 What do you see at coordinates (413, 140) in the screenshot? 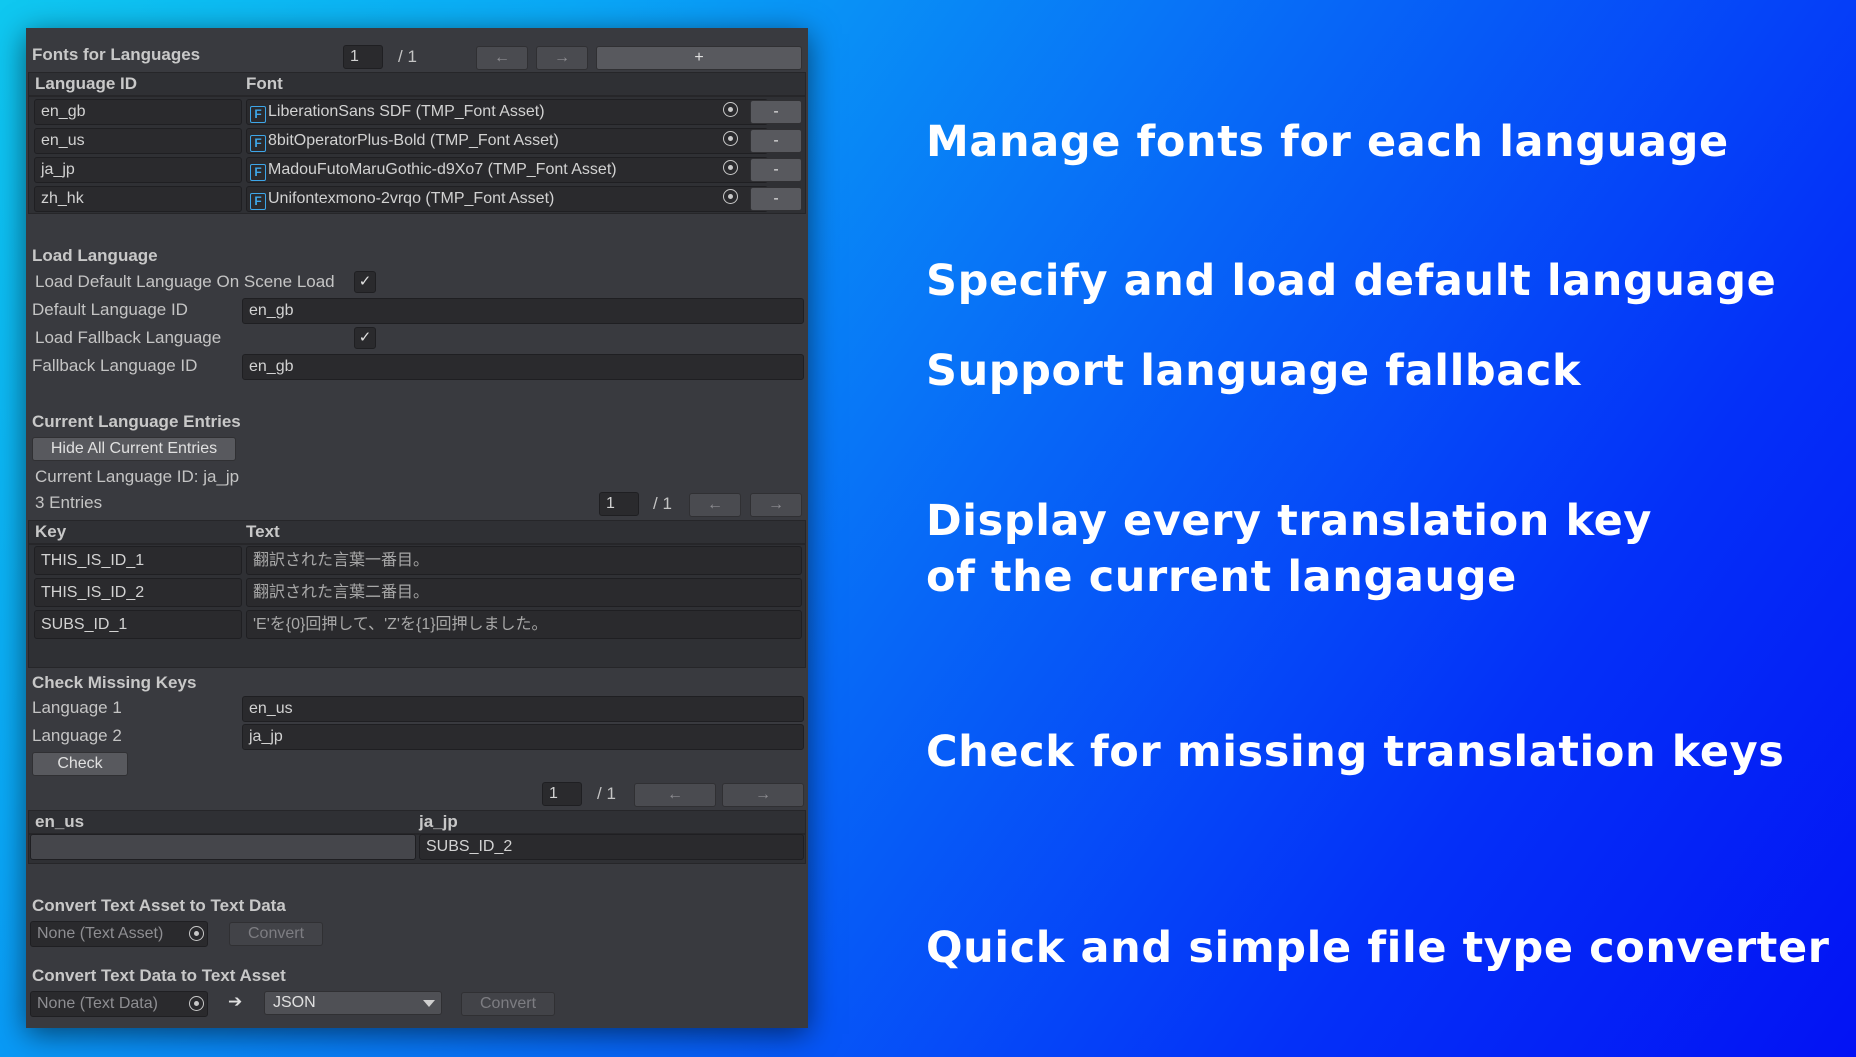
I see `font-asset-name: 8bitOperatorPlus-Bold (TMP_Font Asset)` at bounding box center [413, 140].